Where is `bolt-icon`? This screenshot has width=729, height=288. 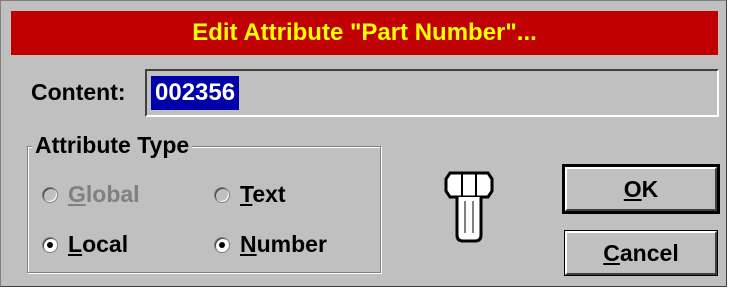
bolt-icon is located at coordinates (469, 207).